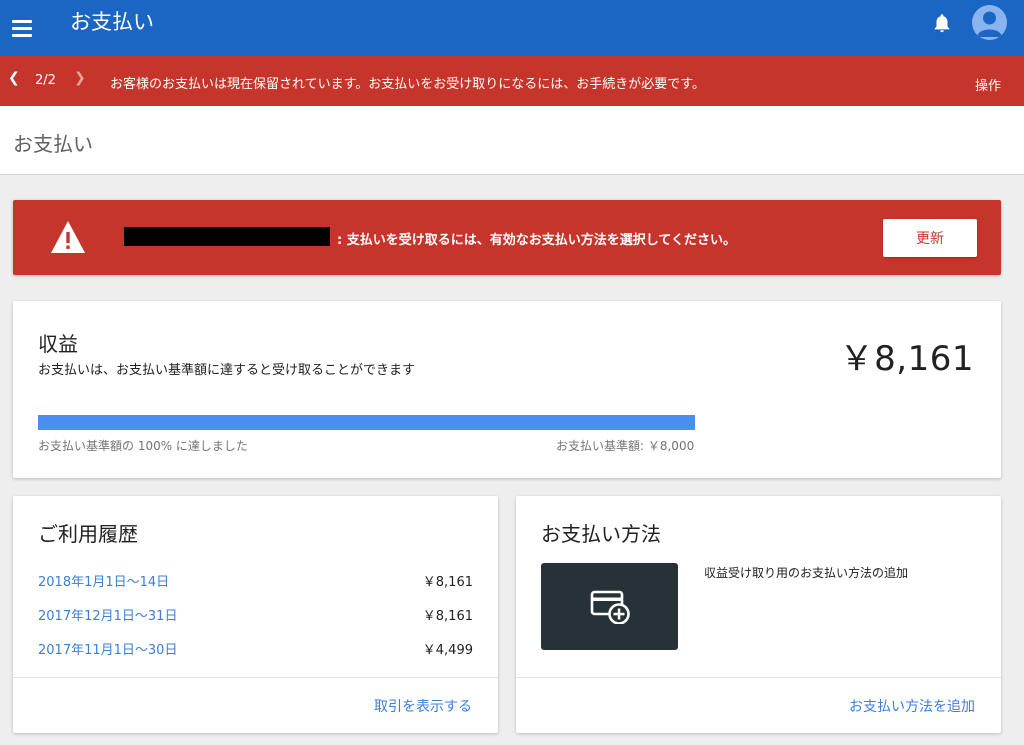 This screenshot has width=1024, height=745. I want to click on progress-fill, so click(366, 422).